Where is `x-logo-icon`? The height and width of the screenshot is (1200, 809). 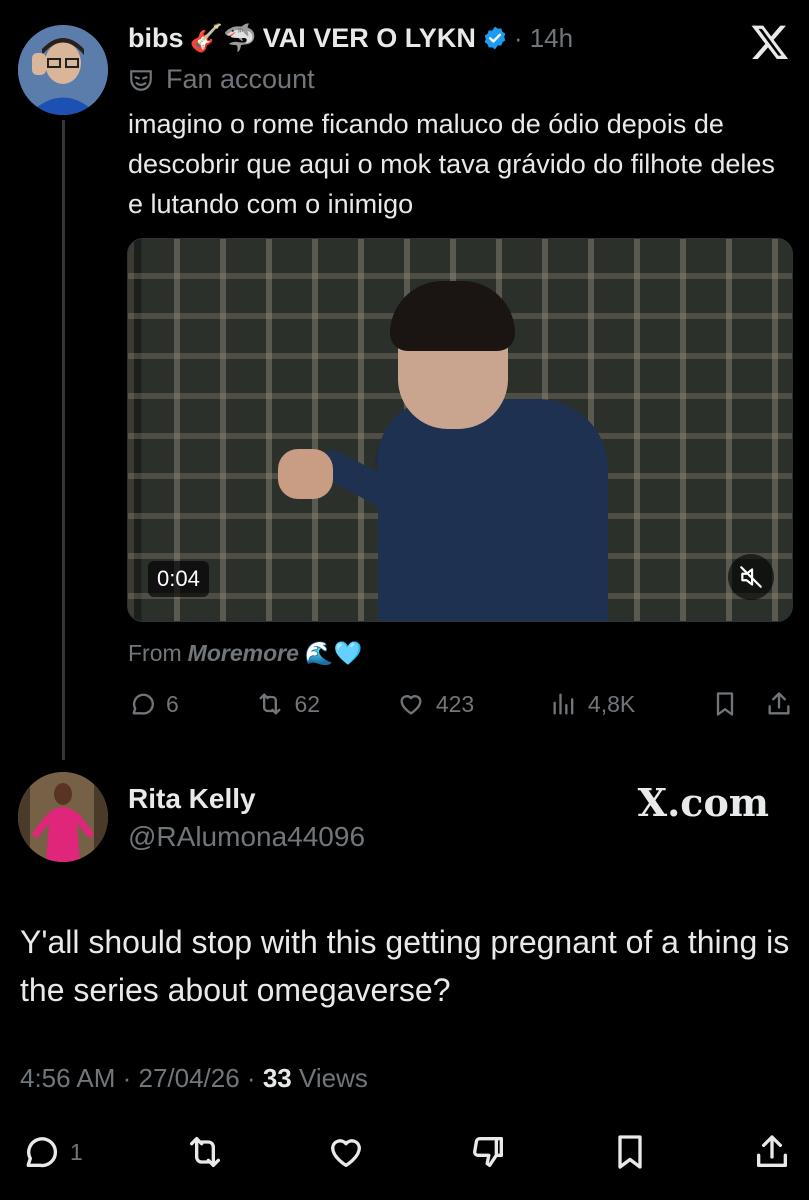
x-logo-icon is located at coordinates (770, 42).